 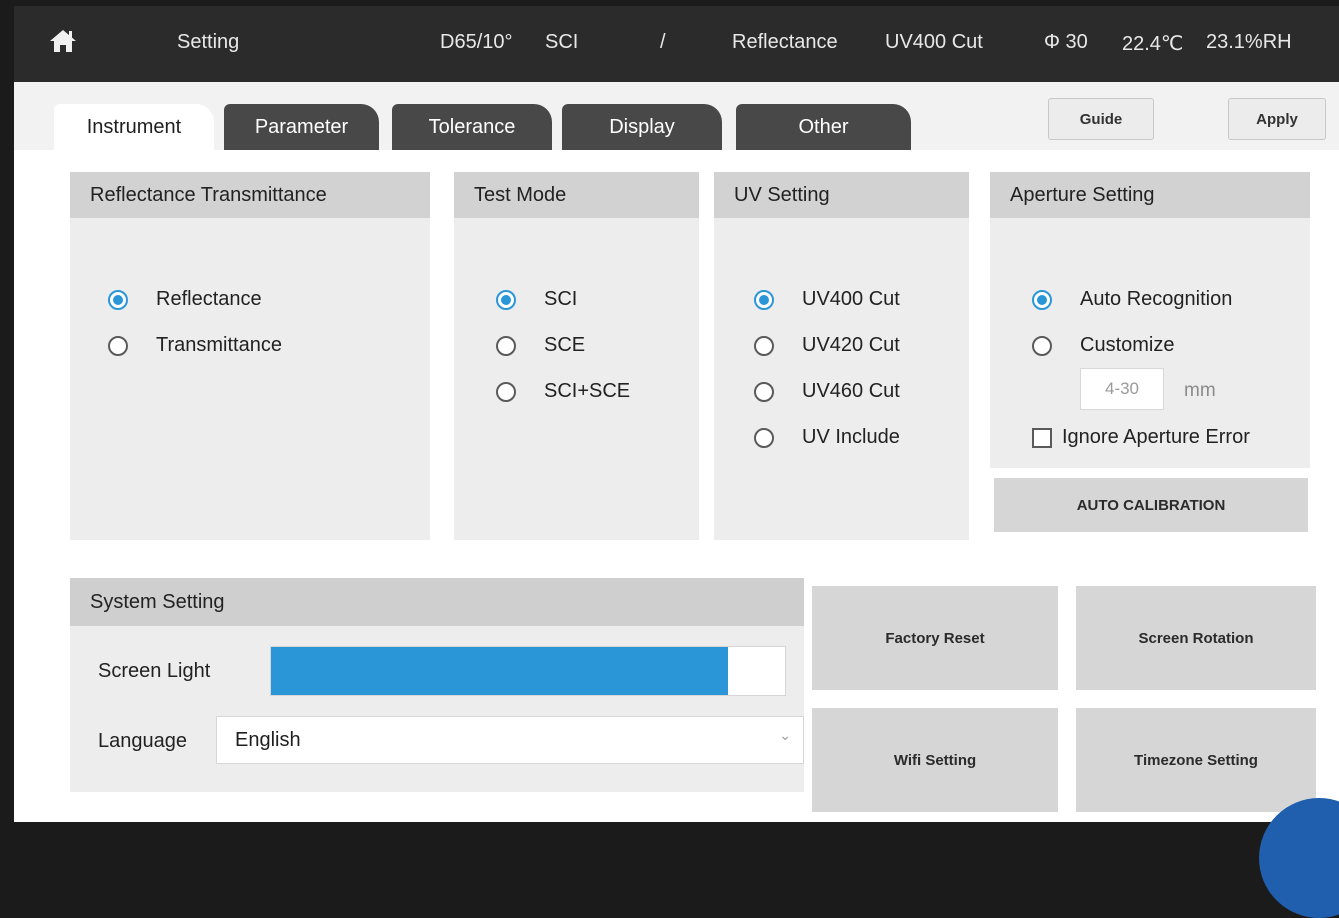 What do you see at coordinates (935, 638) in the screenshot?
I see `factory-reset-button: Factory Reset` at bounding box center [935, 638].